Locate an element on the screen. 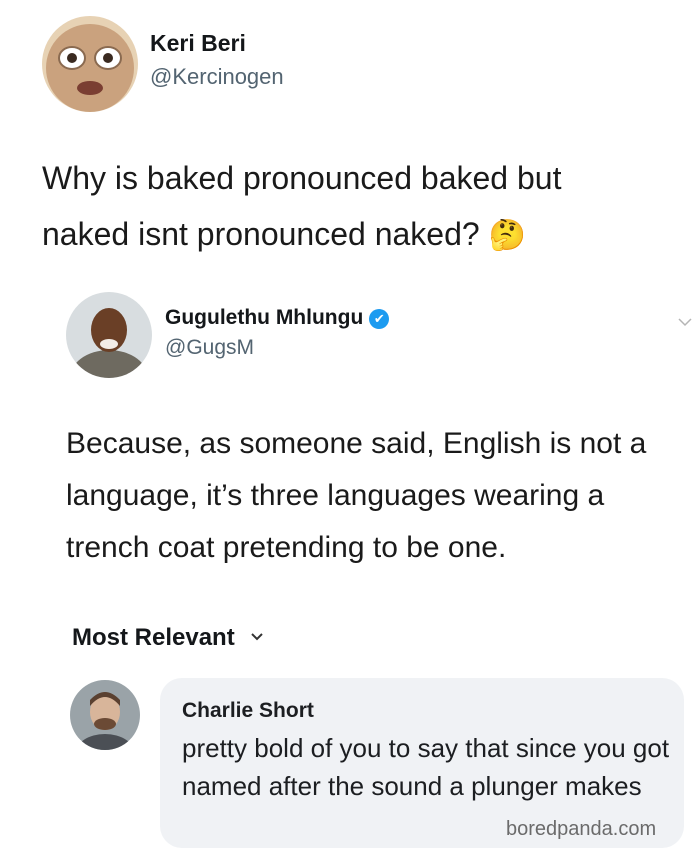  avatar-gugulethu is located at coordinates (109, 335).